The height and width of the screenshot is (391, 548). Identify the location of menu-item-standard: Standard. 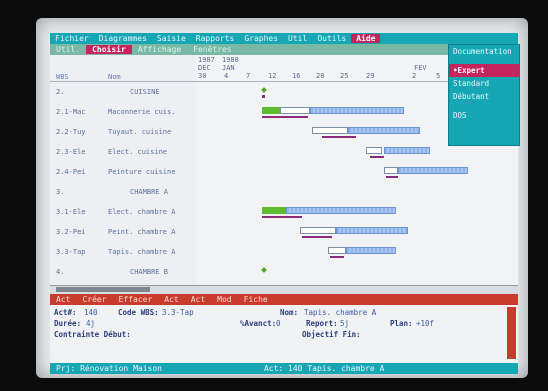
(484, 83).